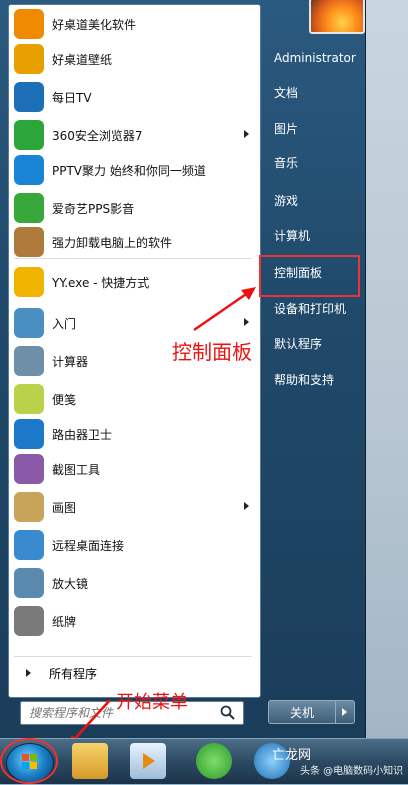 Image resolution: width=408 pixels, height=785 pixels. I want to click on media-player-taskbar-icon, so click(148, 761).